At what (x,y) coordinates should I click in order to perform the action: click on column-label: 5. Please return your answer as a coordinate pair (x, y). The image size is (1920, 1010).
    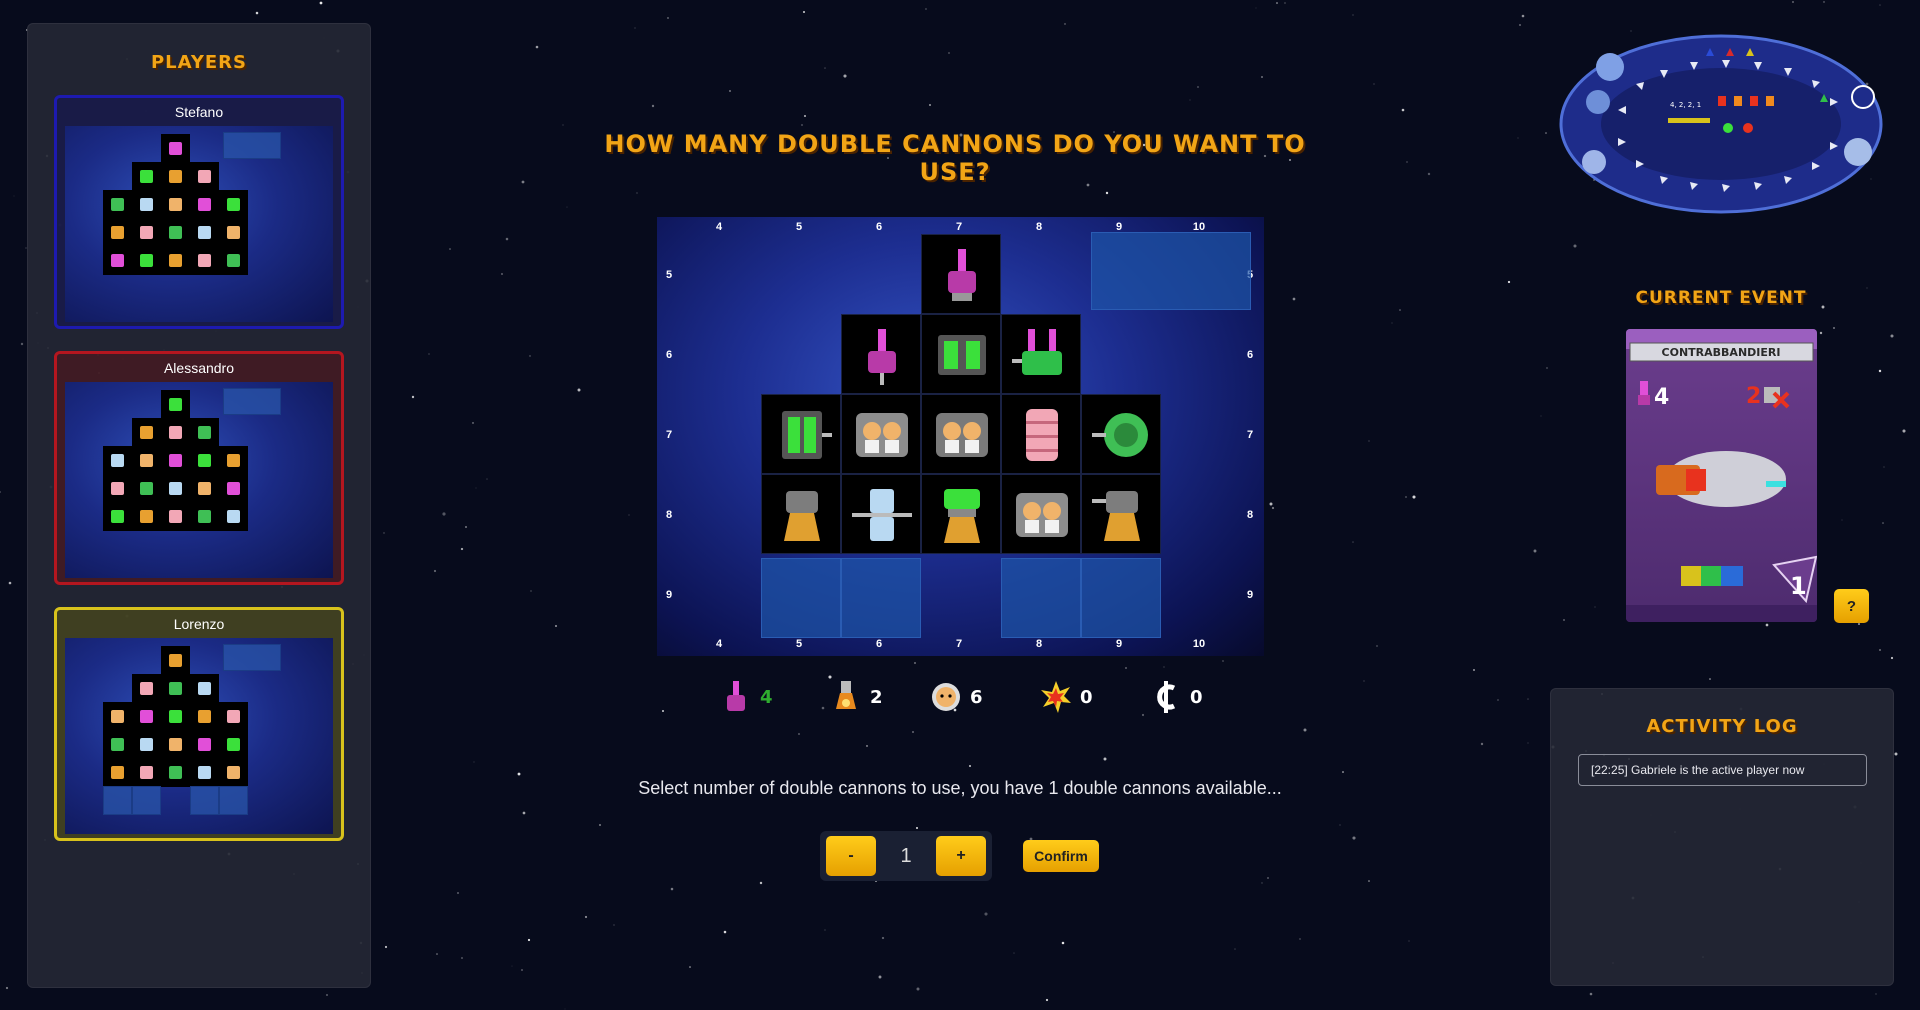
    Looking at the image, I should click on (799, 644).